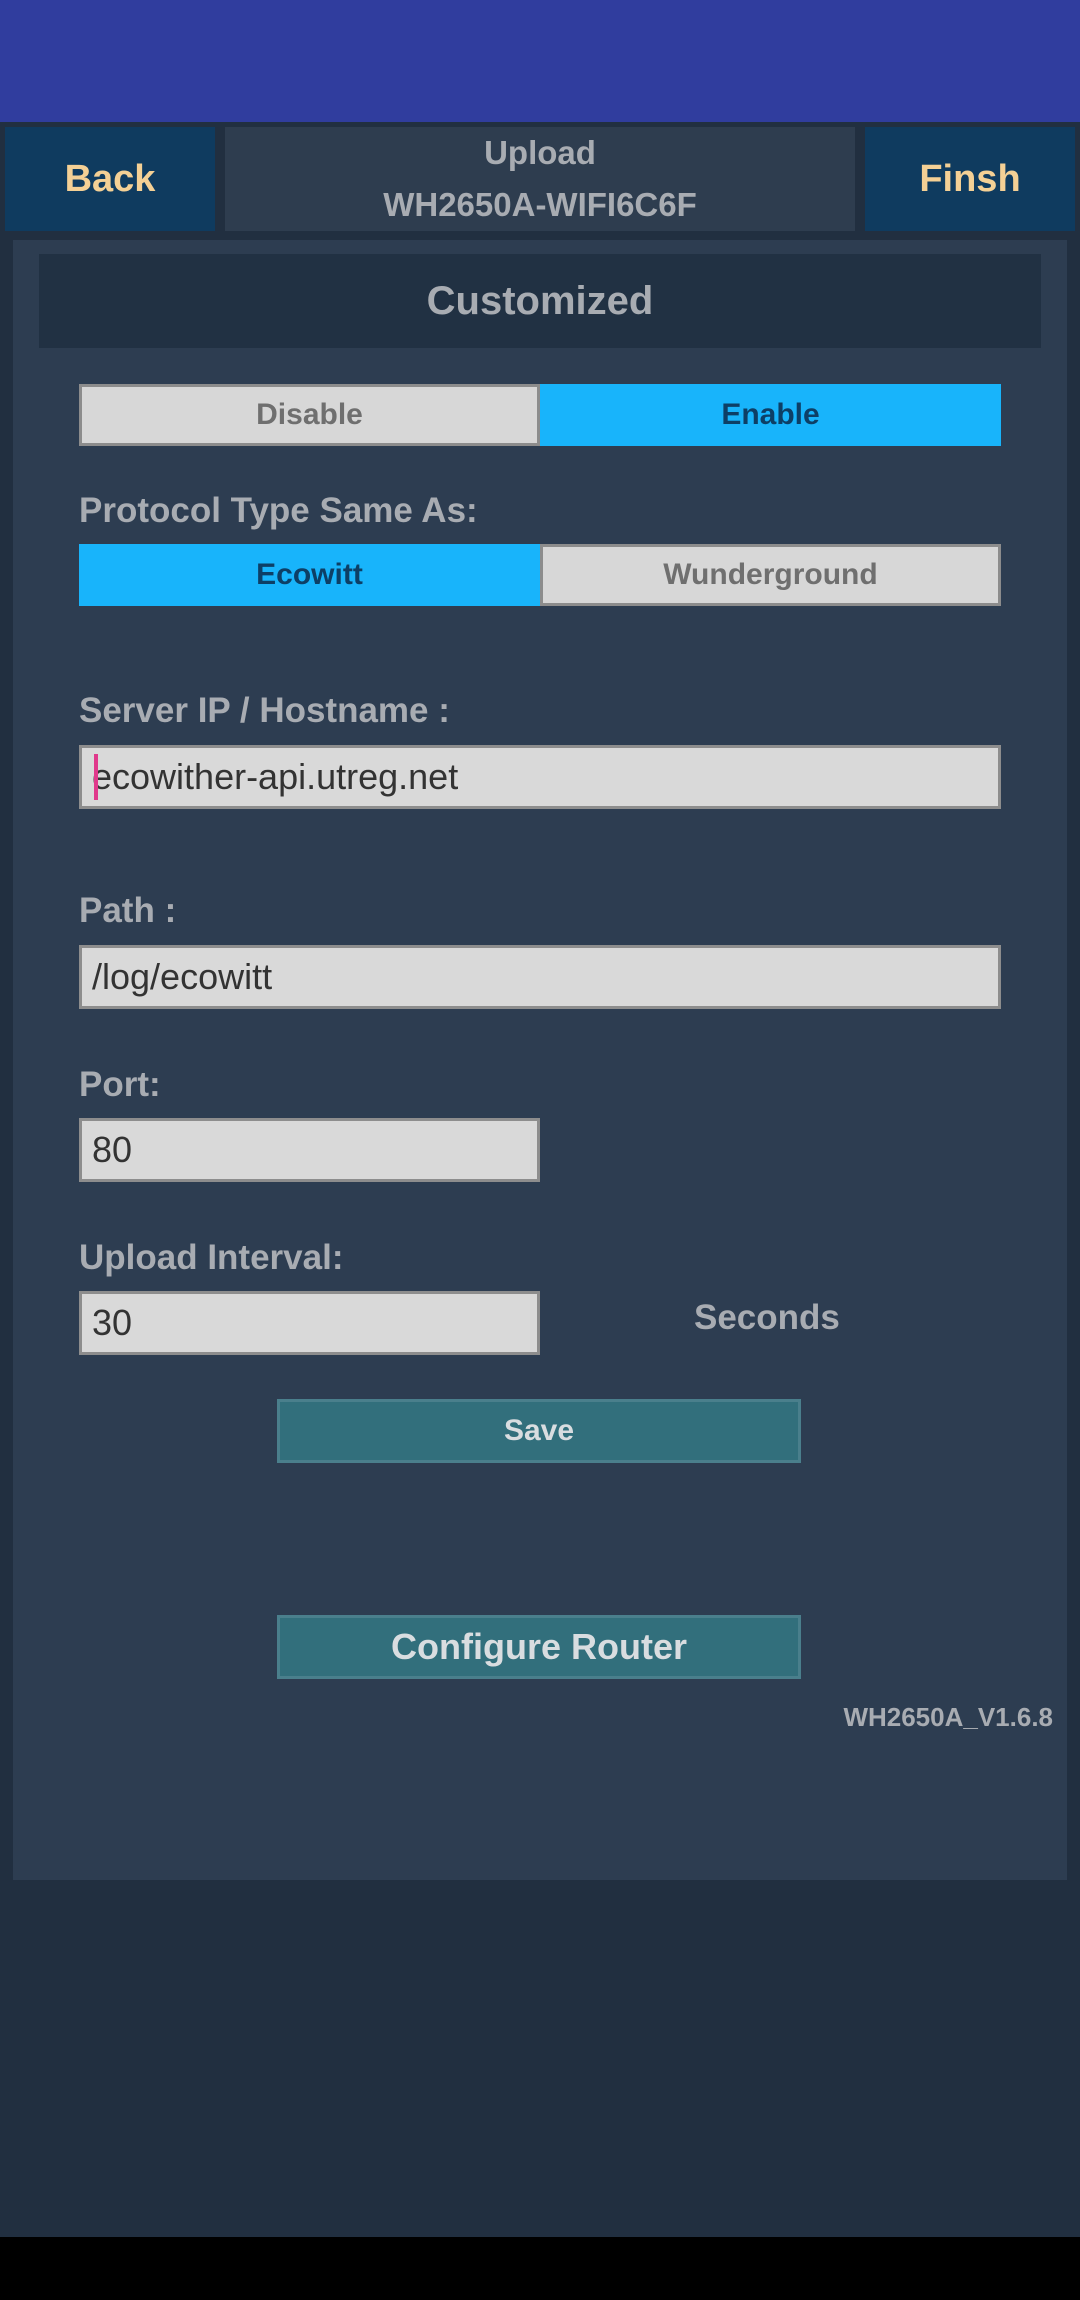 The width and height of the screenshot is (1080, 2300). What do you see at coordinates (128, 910) in the screenshot?
I see `path-label: Path :` at bounding box center [128, 910].